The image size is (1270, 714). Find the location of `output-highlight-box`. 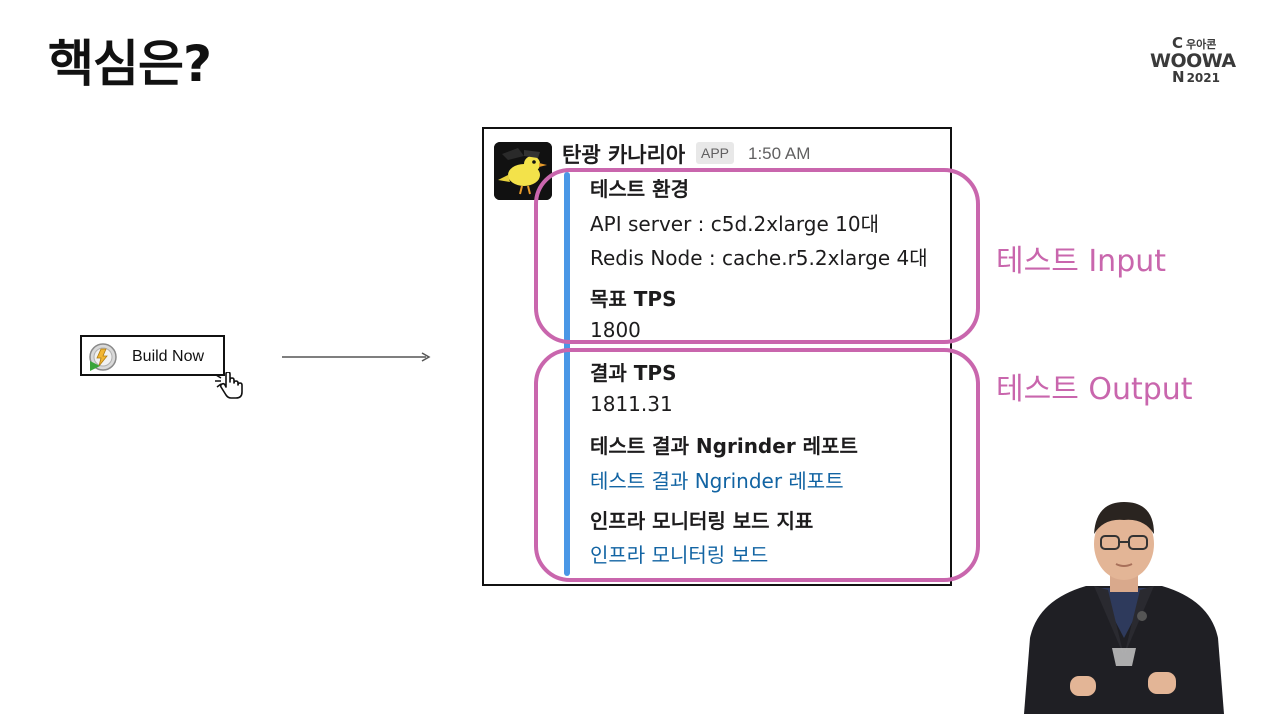

output-highlight-box is located at coordinates (757, 465).